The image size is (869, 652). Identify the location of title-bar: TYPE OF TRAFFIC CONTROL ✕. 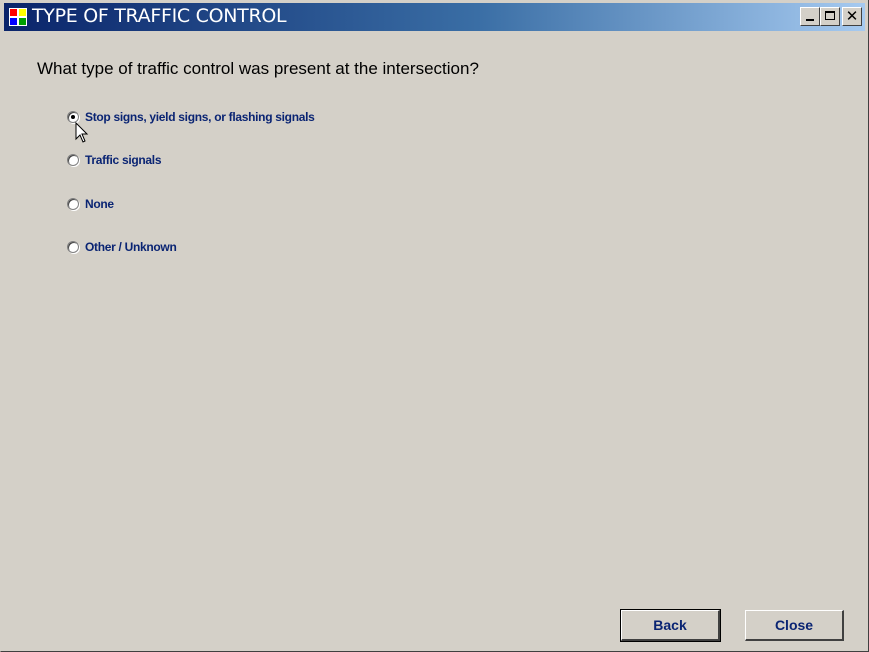
(434, 17).